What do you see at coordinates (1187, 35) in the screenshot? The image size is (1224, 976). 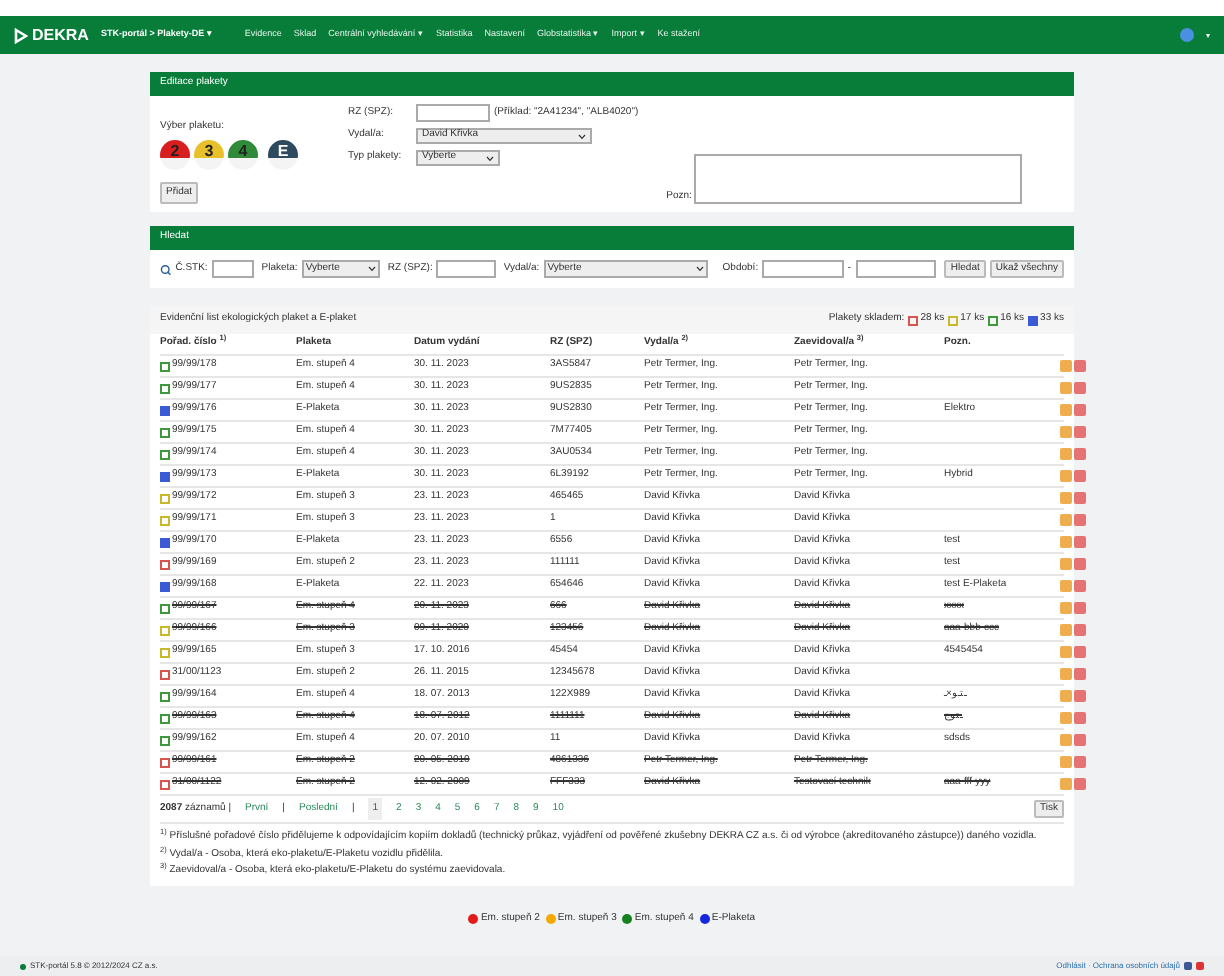 I see `user-avatar-icon` at bounding box center [1187, 35].